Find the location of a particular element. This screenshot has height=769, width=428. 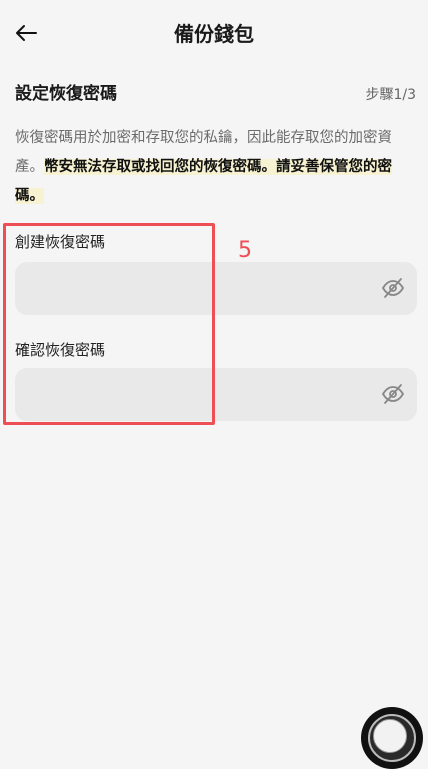

warning-text: 幣安無法存取或找回您的恢復密碼。請妥善保管您的密碼。 is located at coordinates (203, 181).